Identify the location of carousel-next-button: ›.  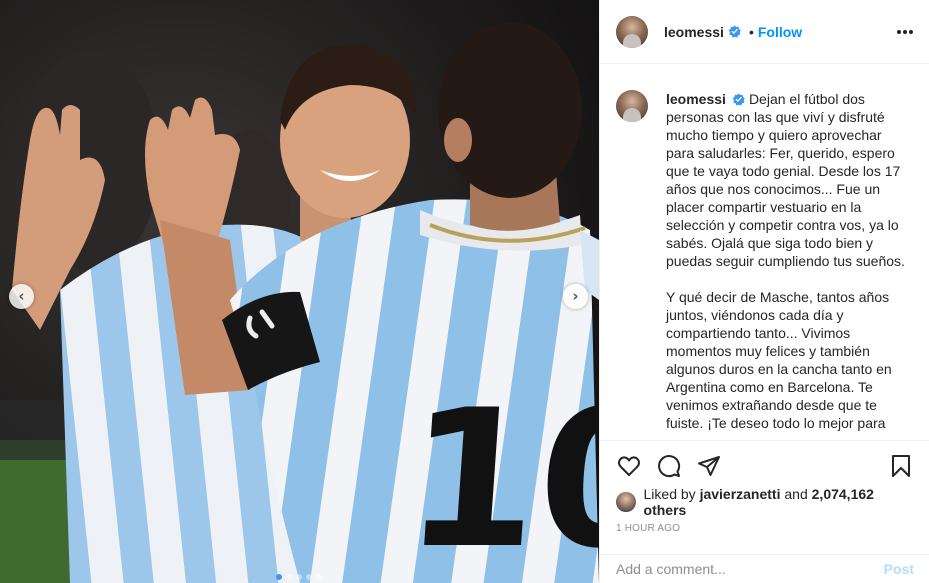
(575, 296).